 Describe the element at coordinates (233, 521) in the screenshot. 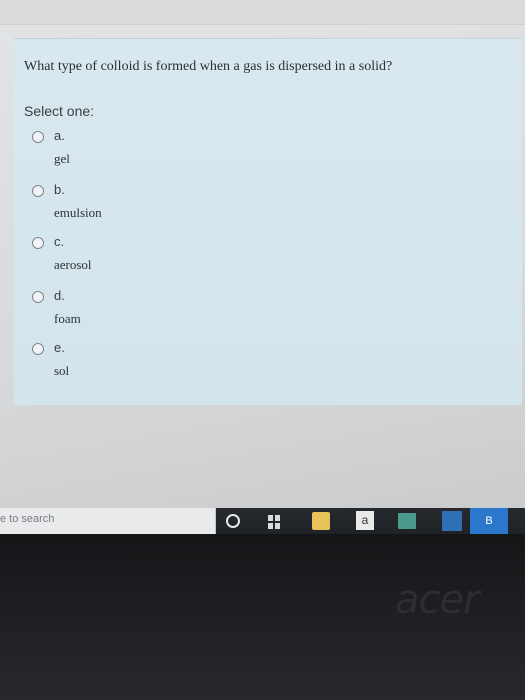

I see `cortana-icon` at that location.